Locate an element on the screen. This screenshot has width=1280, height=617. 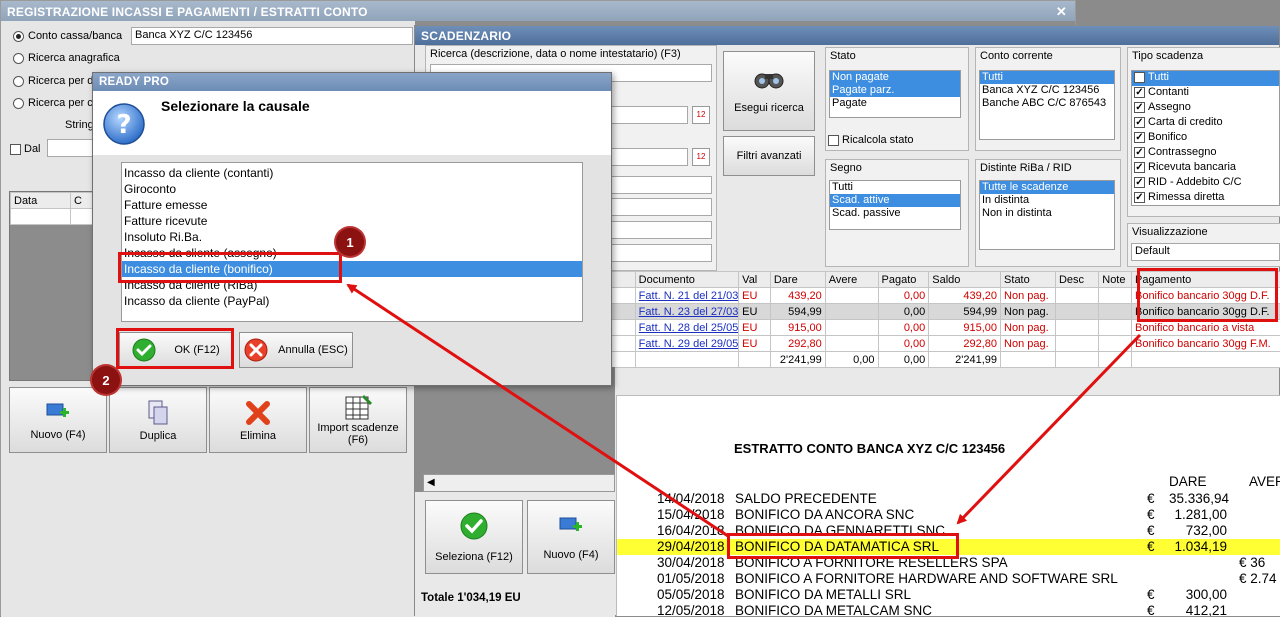
documento-link: Fatt. N. 28 del 25/05/2018 is located at coordinates (689, 328).